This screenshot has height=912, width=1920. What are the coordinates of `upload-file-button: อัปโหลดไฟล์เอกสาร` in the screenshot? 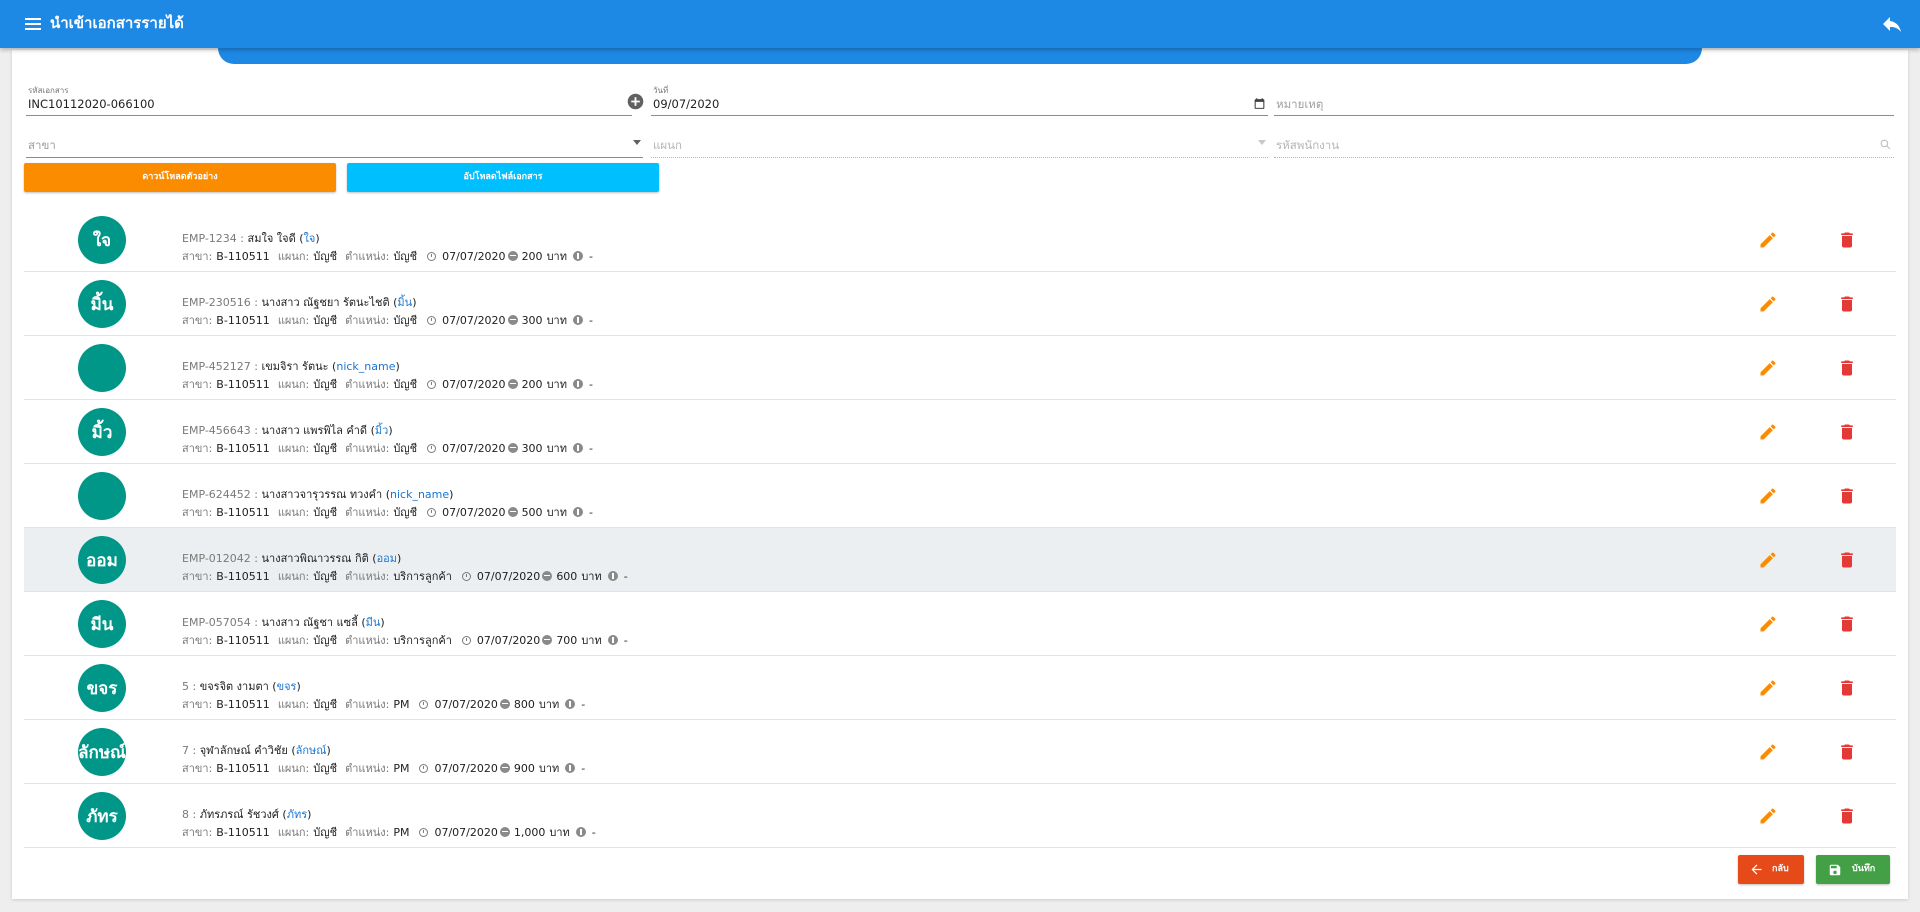 It's located at (503, 177).